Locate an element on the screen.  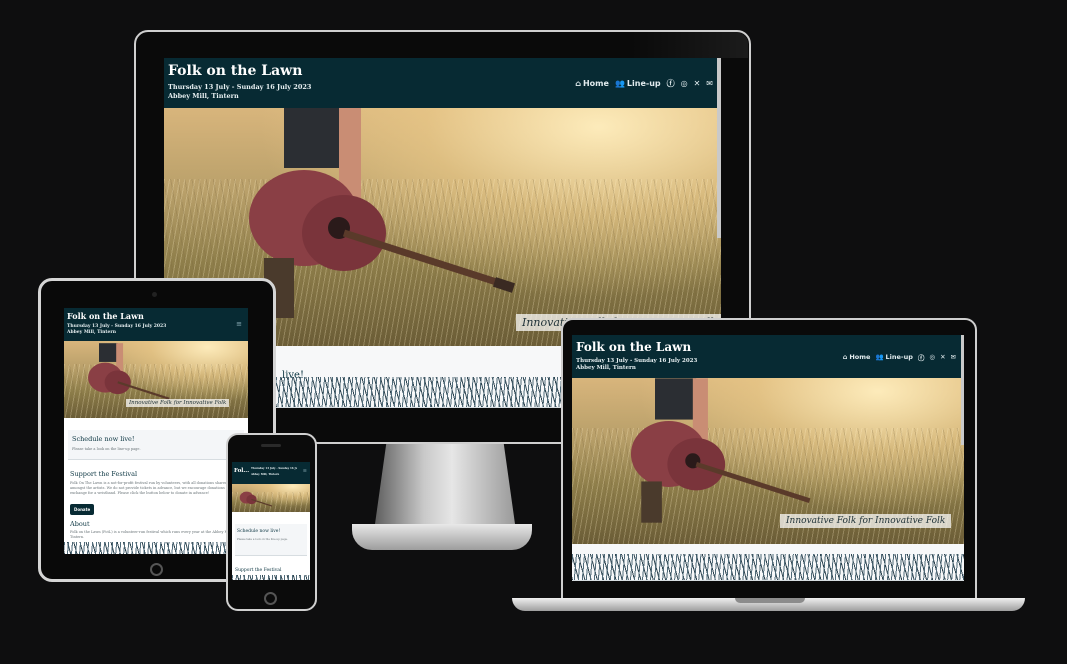
nav-lineup-label: Line-up is located at coordinates (643, 83).